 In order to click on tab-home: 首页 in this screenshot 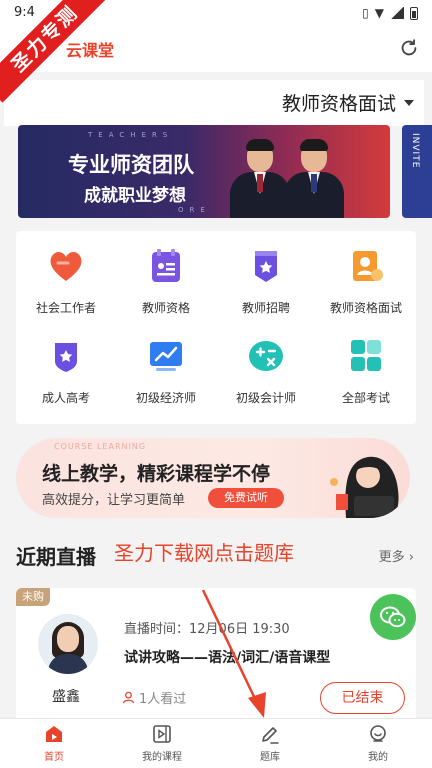, I will do `click(54, 743)`.